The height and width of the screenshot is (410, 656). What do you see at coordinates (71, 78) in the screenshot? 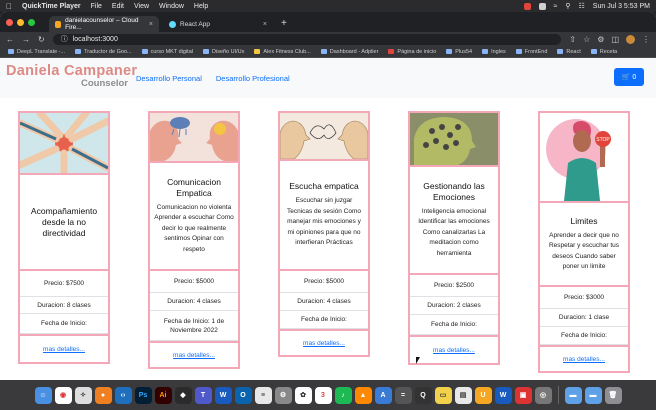
I see `site-logo: Daniela Campaner Counselor` at bounding box center [71, 78].